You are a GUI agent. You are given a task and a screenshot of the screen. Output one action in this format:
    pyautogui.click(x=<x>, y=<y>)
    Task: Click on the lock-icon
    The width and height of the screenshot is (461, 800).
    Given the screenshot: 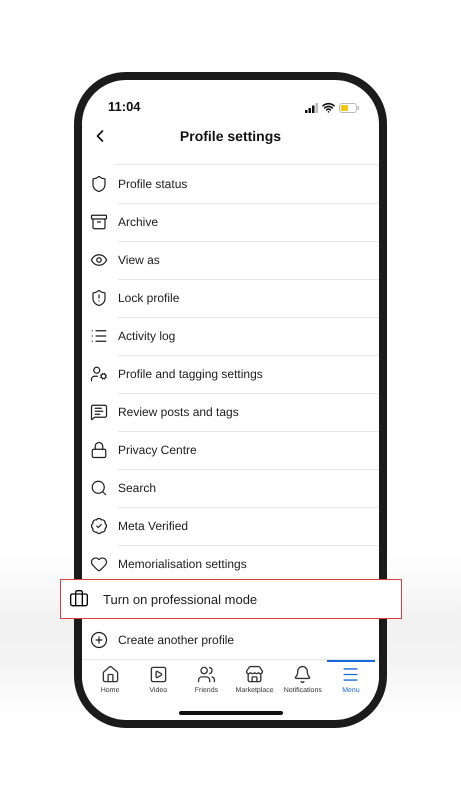 What is the action you would take?
    pyautogui.click(x=99, y=450)
    